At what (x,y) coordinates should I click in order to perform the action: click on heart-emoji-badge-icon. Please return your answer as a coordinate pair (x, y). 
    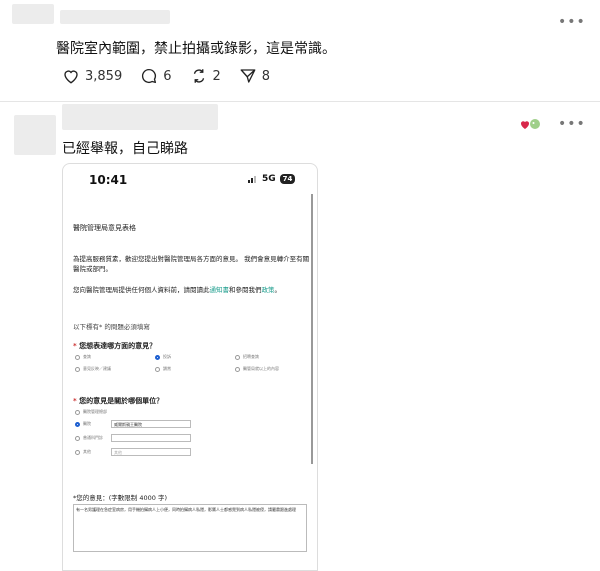
    Looking at the image, I should click on (531, 123).